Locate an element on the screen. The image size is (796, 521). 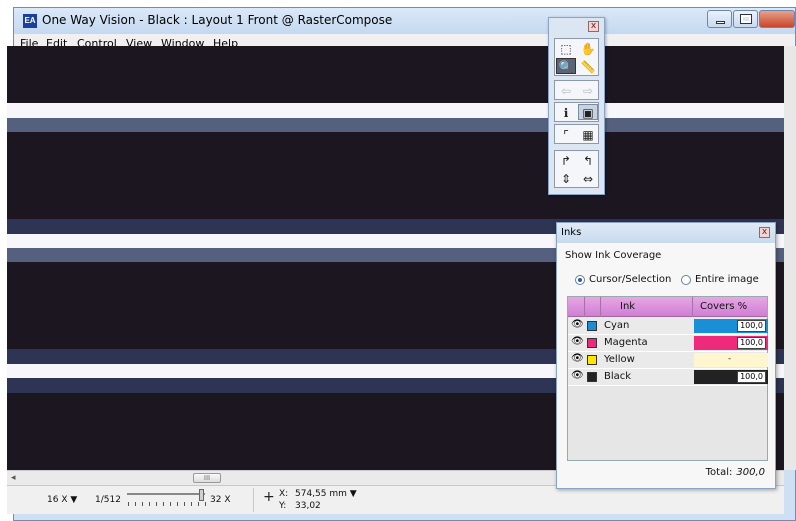
tool-palette: x ⬚ ✋ 🔍 📏 ⇦ ⇨ ℹ ▣ ⌜ ▦ ↱ ↰ ⇕ ⇔ is located at coordinates (576, 106).